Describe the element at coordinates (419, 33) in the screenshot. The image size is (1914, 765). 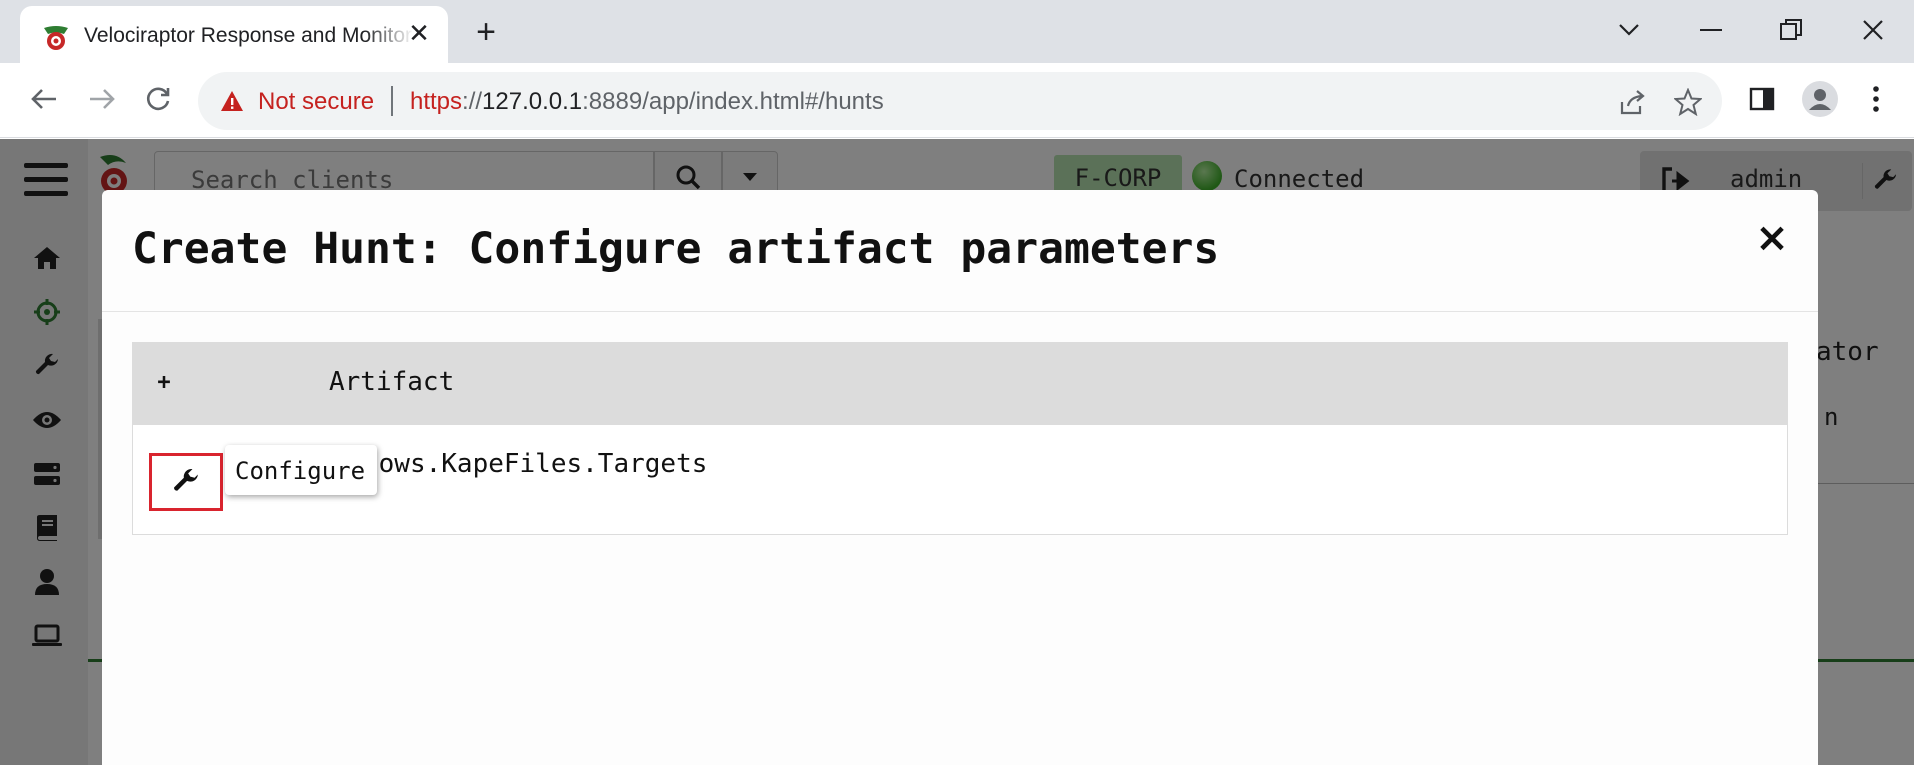
I see `tab-close-icon: ✕` at that location.